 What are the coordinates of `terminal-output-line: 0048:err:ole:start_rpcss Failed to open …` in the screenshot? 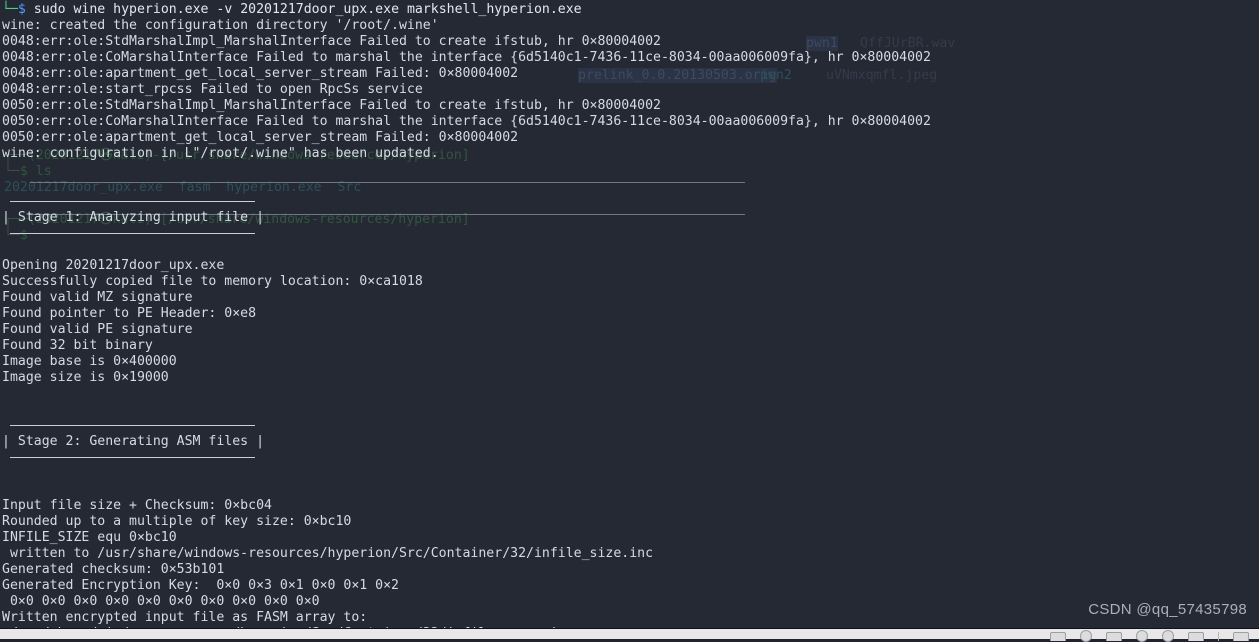 It's located at (212, 89).